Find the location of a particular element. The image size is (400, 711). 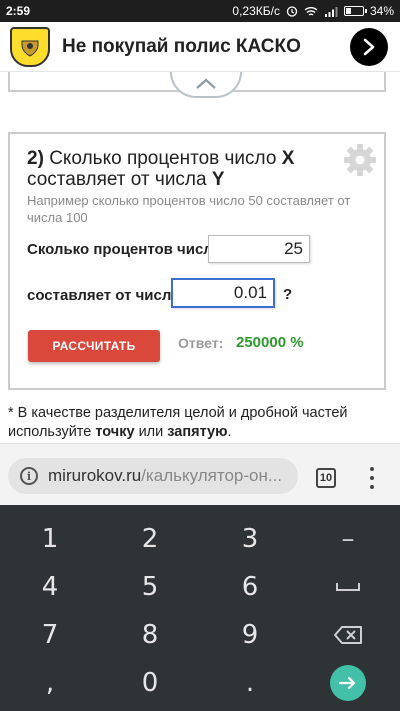

arrow-right-icon is located at coordinates (348, 683).